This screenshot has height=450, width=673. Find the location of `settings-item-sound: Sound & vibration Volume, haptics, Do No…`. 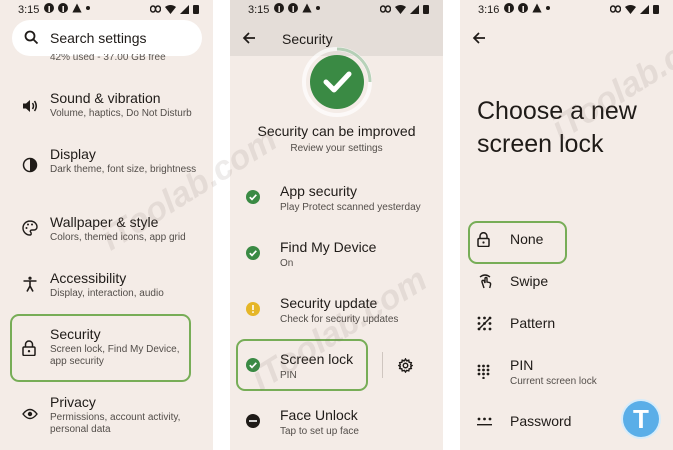

settings-item-sound: Sound & vibration Volume, haptics, Do No… is located at coordinates (106, 108).